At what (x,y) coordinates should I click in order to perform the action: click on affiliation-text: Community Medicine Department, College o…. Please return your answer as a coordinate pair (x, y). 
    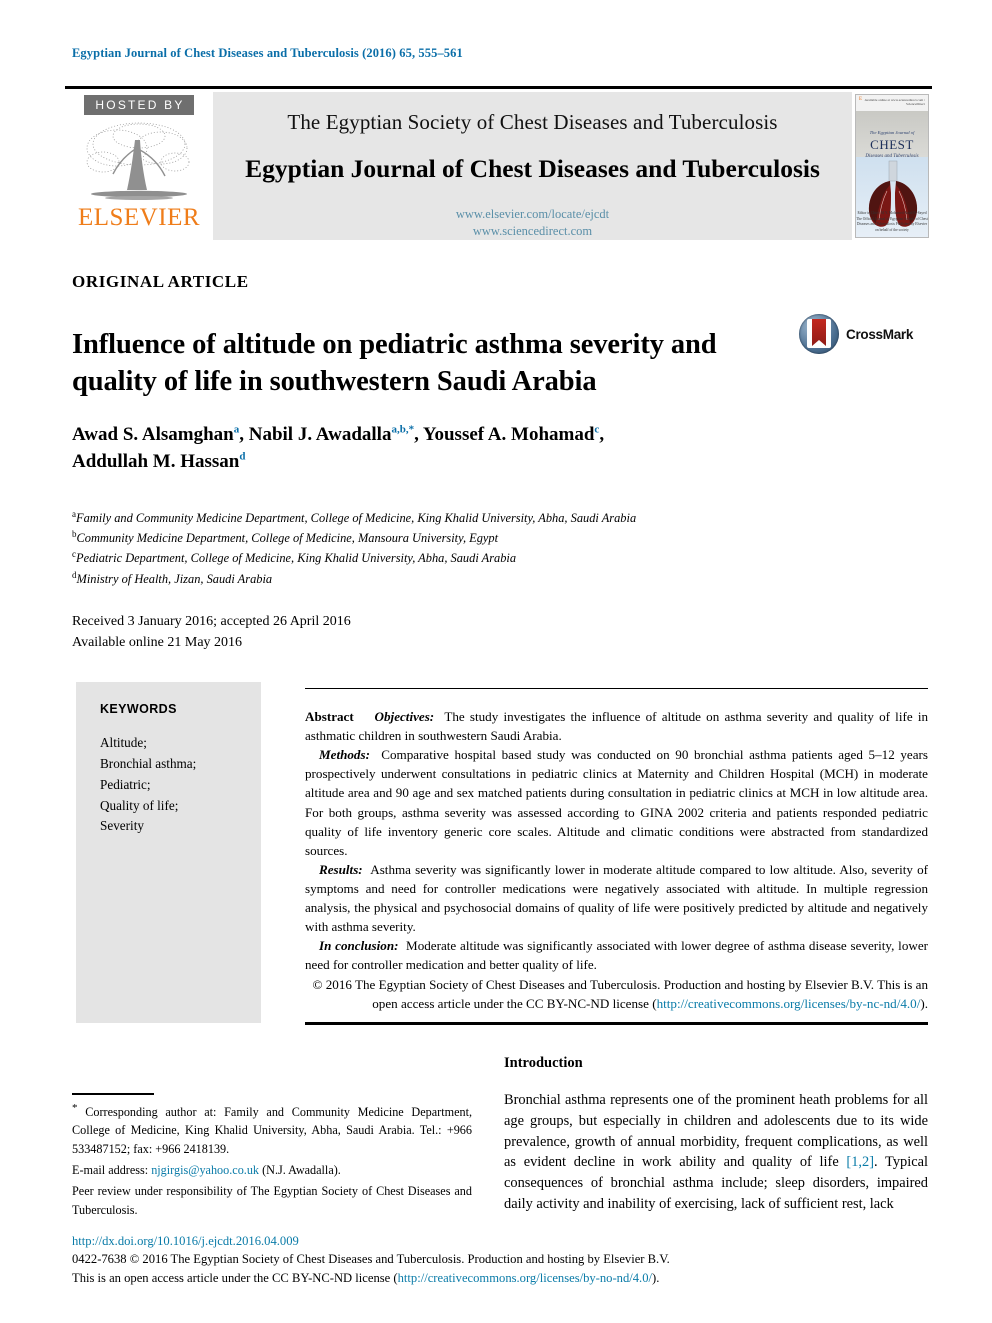
    Looking at the image, I should click on (287, 538).